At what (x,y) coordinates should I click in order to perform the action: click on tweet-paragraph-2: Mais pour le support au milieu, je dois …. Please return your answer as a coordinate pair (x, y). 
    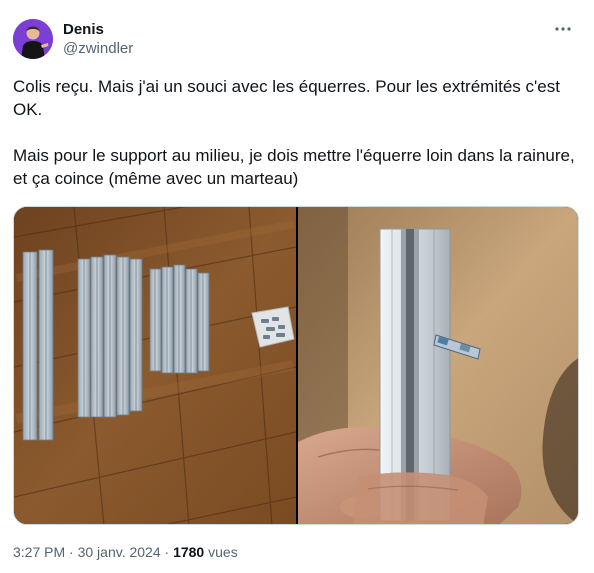
    Looking at the image, I should click on (296, 167).